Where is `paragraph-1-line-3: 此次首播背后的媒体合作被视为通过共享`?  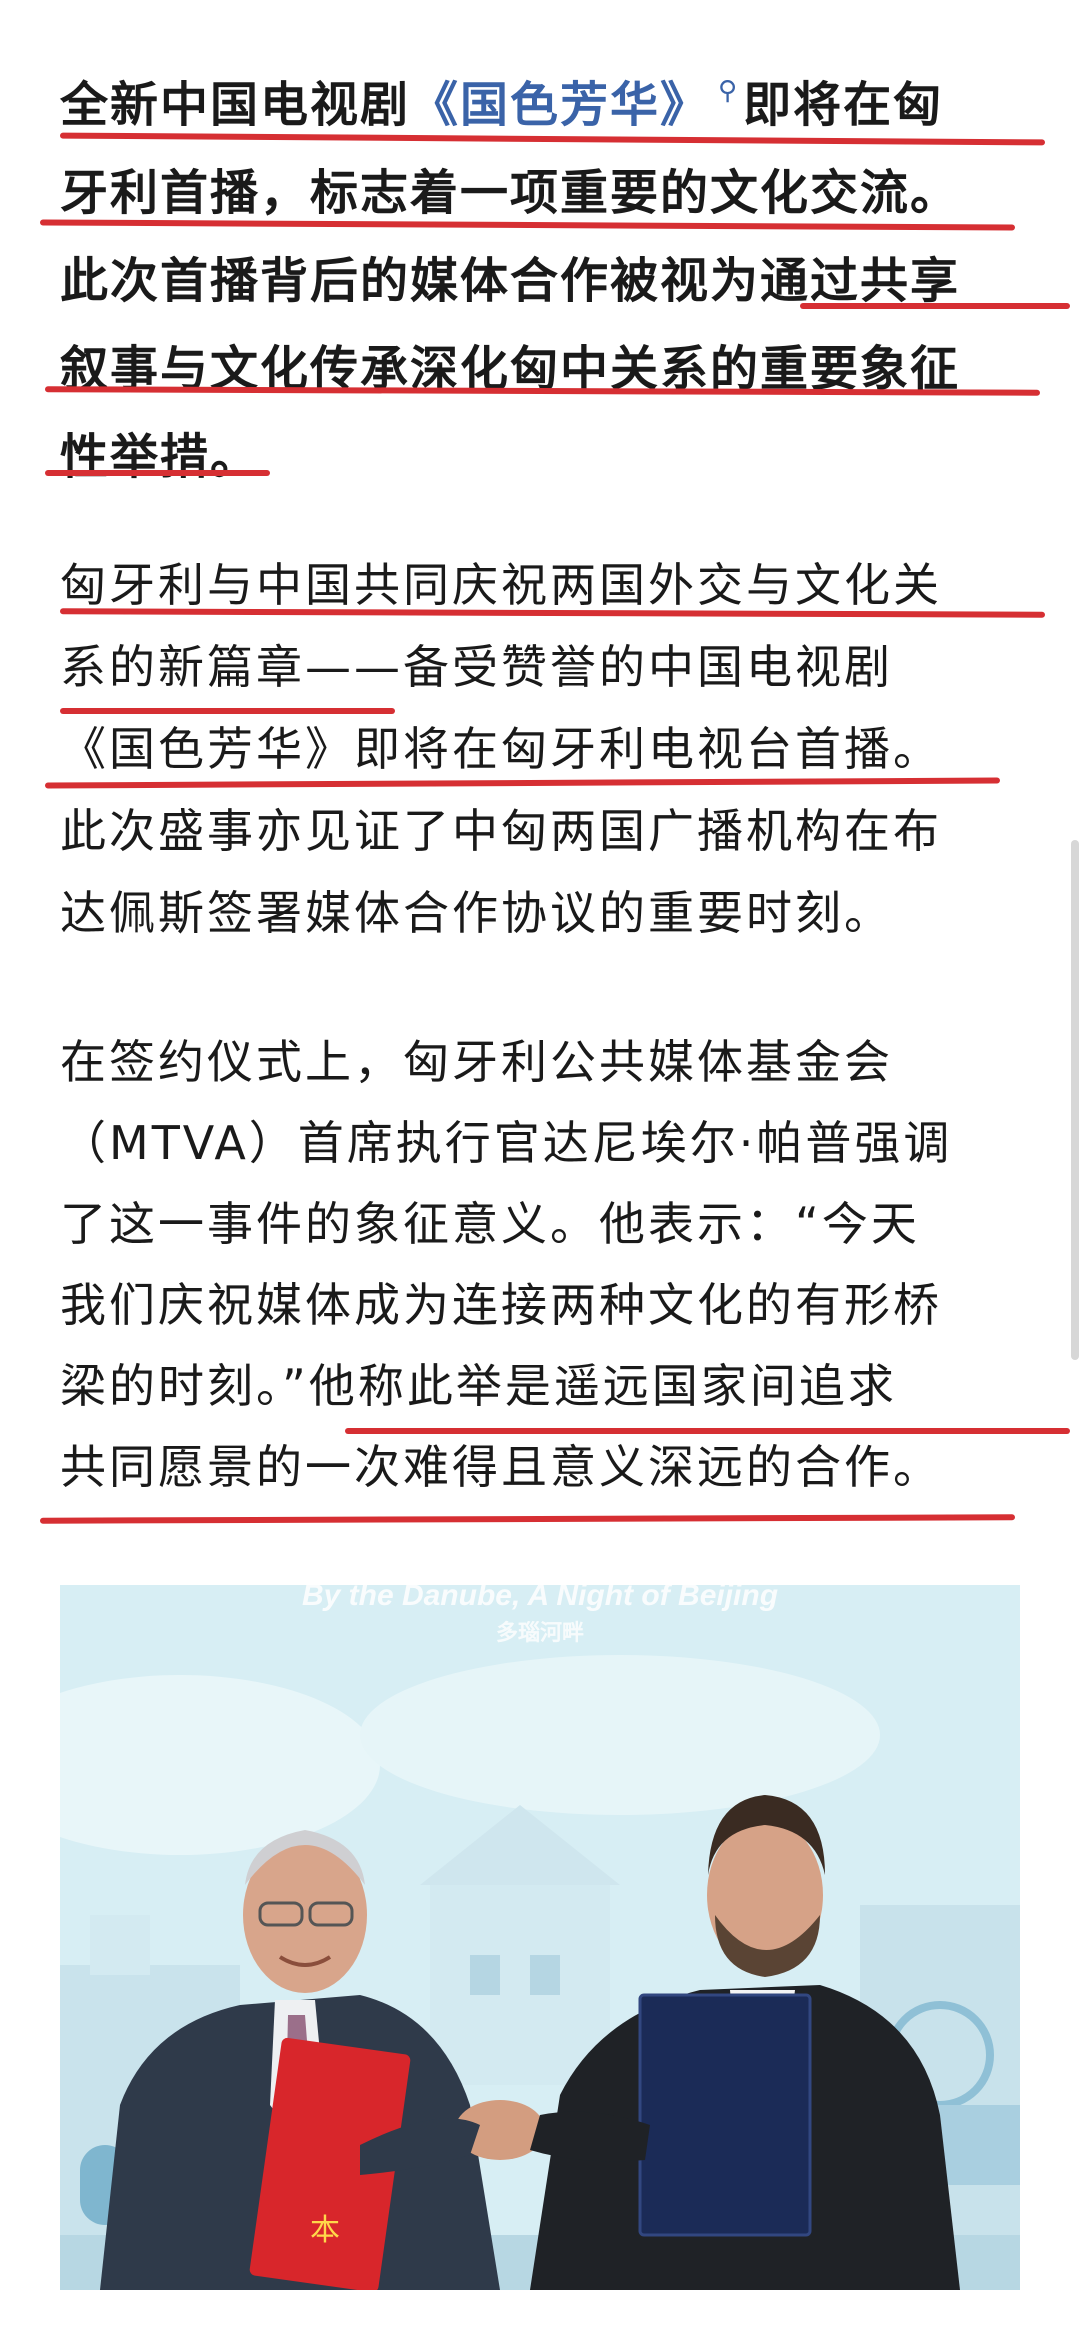
paragraph-1-line-3: 此次首播背后的媒体合作被视为通过共享 is located at coordinates (510, 281).